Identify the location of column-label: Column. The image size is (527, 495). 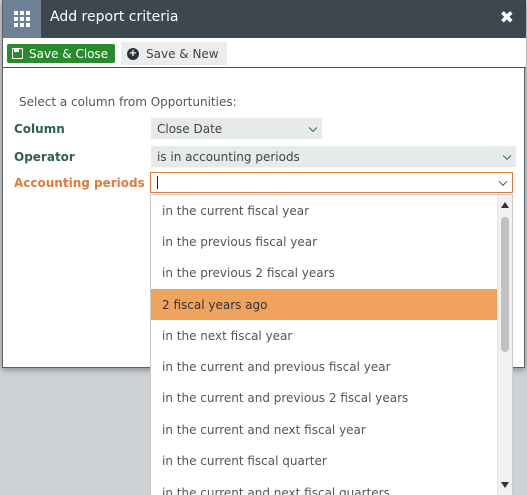
(39, 129).